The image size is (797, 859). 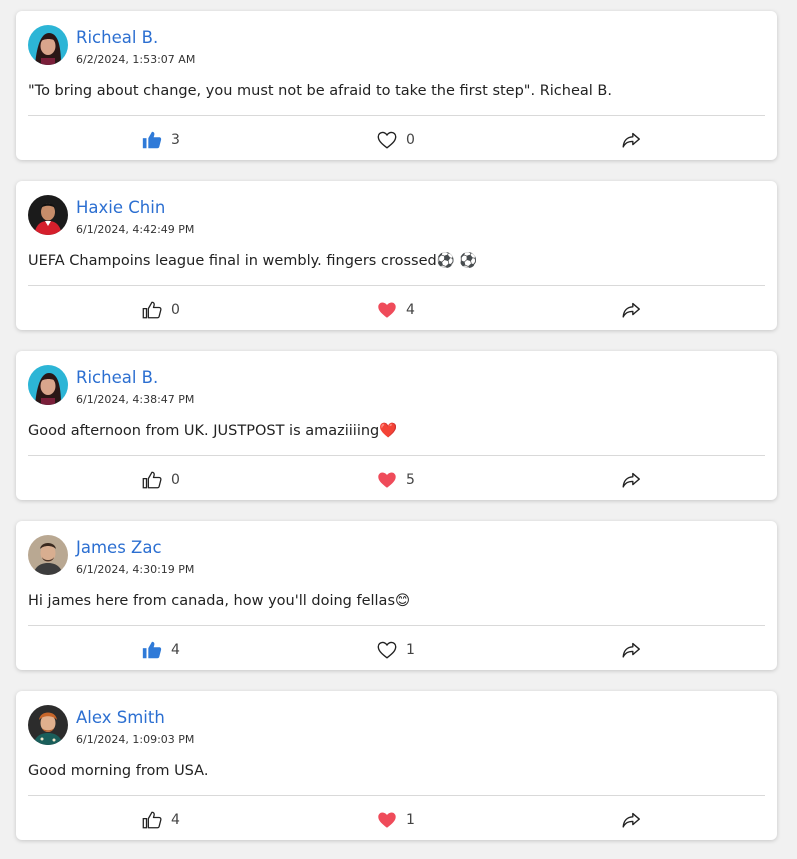 I want to click on like-button: 3, so click(x=160, y=140).